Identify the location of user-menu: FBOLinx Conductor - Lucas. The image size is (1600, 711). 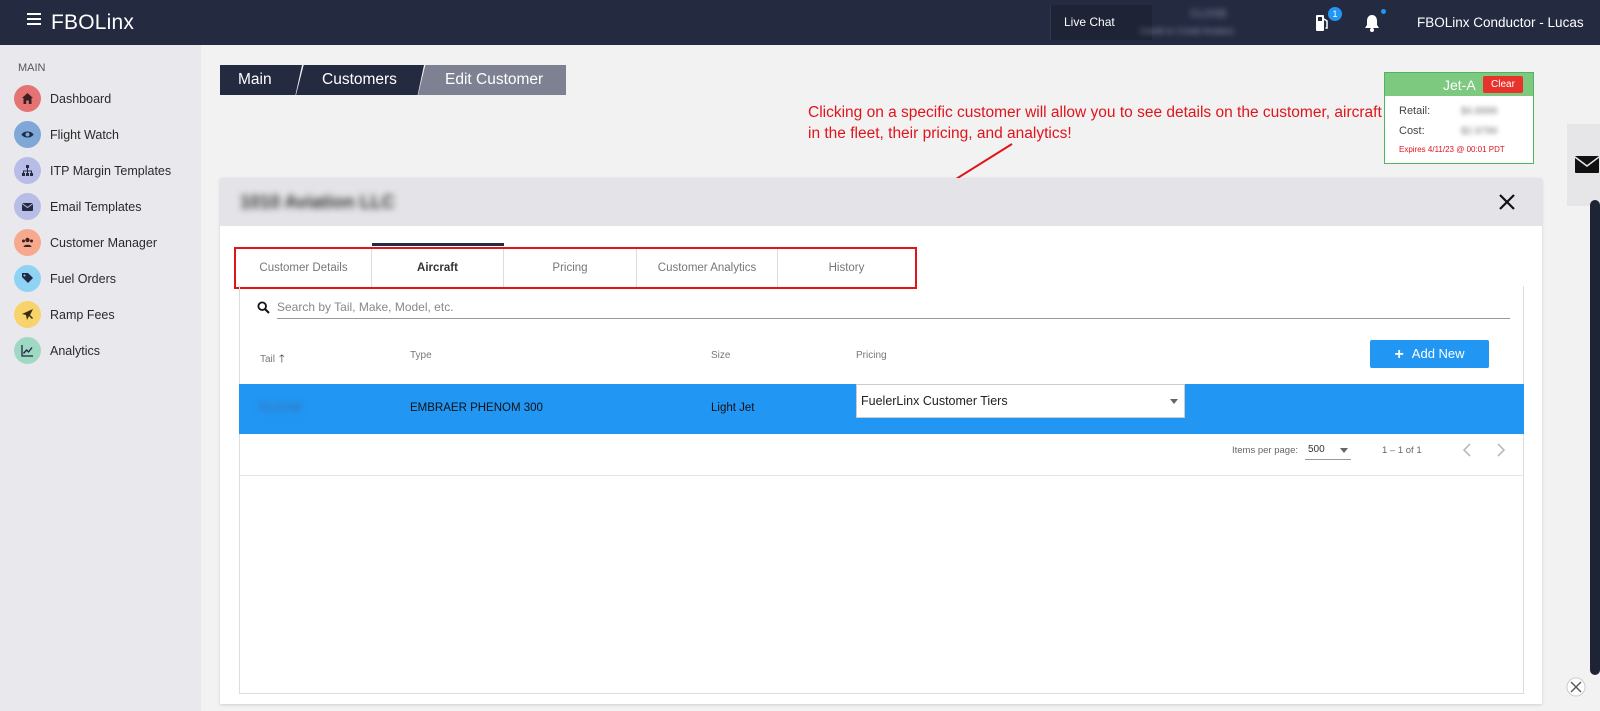
(1500, 22).